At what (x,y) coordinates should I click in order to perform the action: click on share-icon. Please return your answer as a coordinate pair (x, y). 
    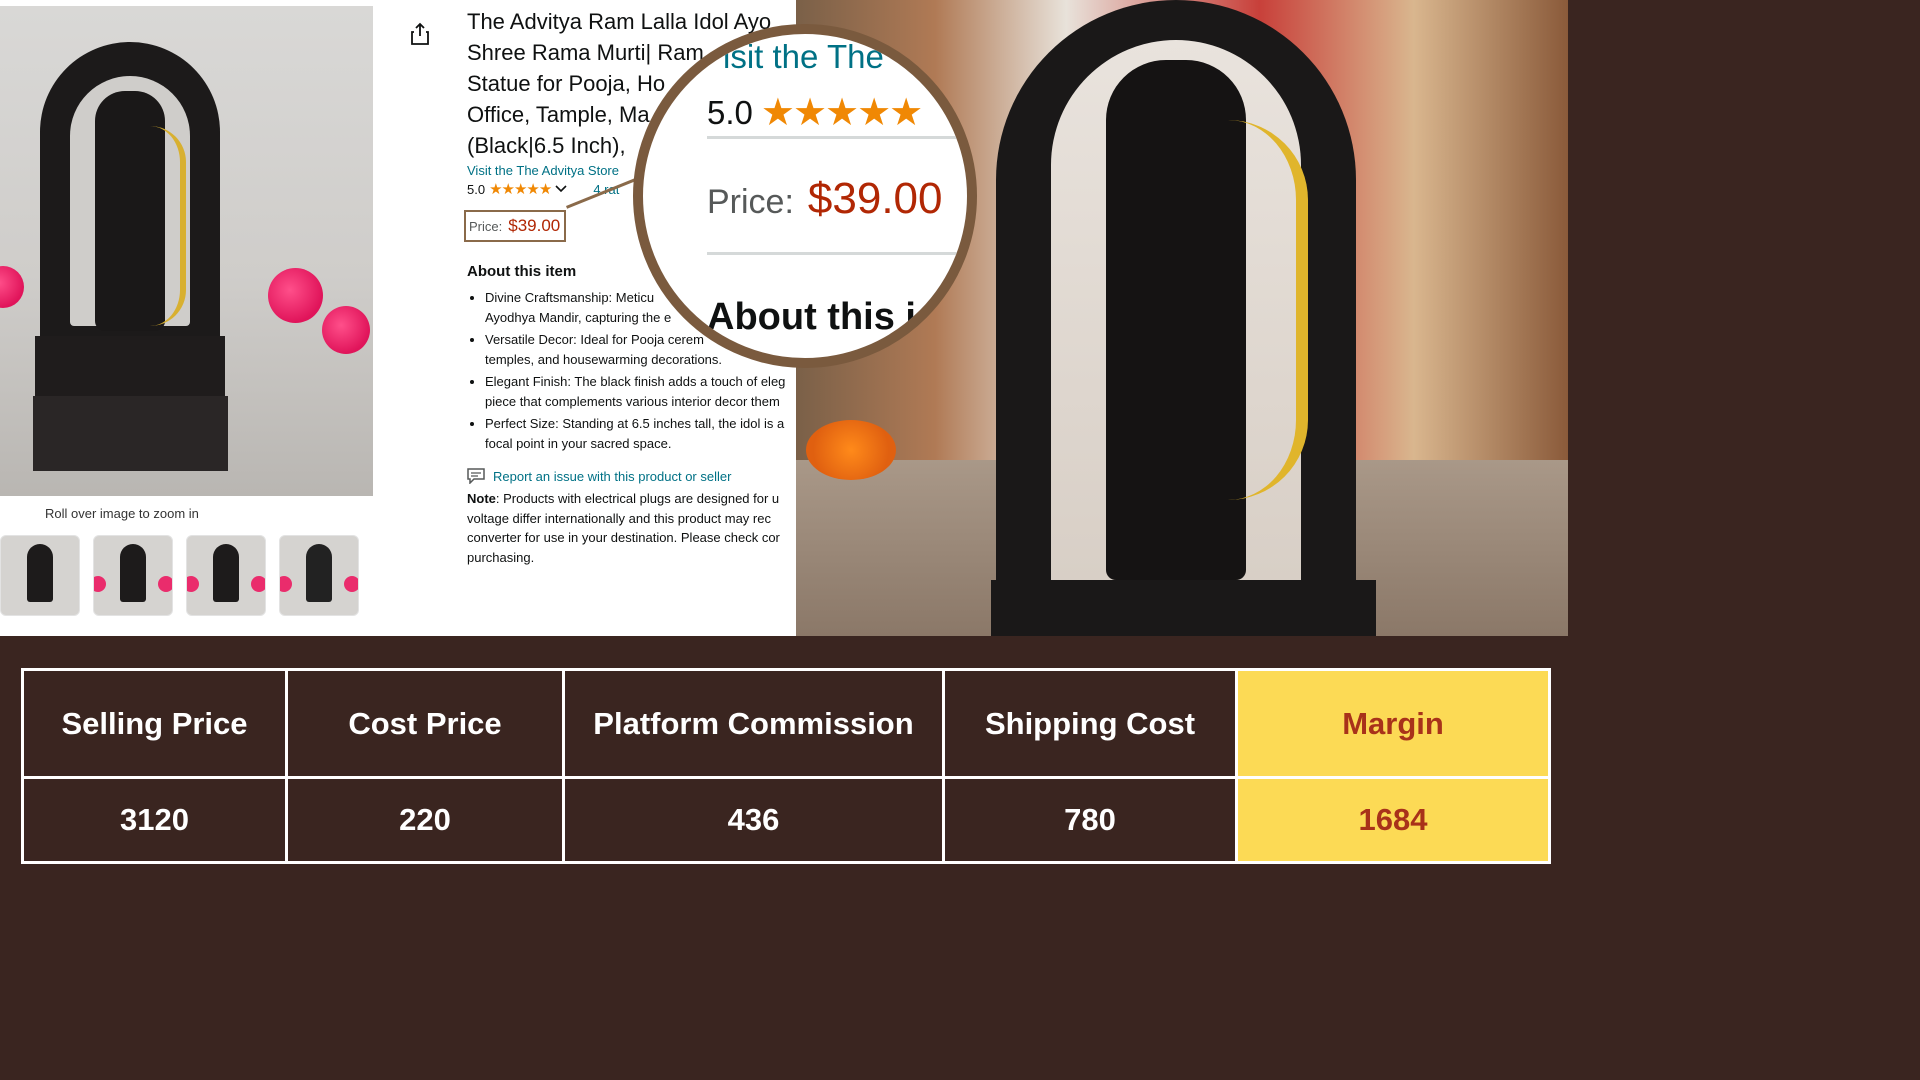
    Looking at the image, I should click on (420, 34).